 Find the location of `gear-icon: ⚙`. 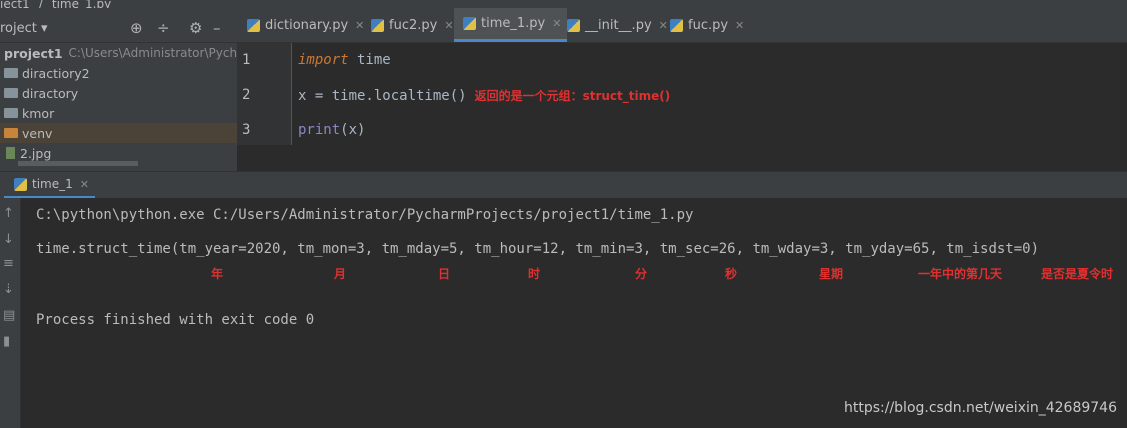

gear-icon: ⚙ is located at coordinates (195, 28).